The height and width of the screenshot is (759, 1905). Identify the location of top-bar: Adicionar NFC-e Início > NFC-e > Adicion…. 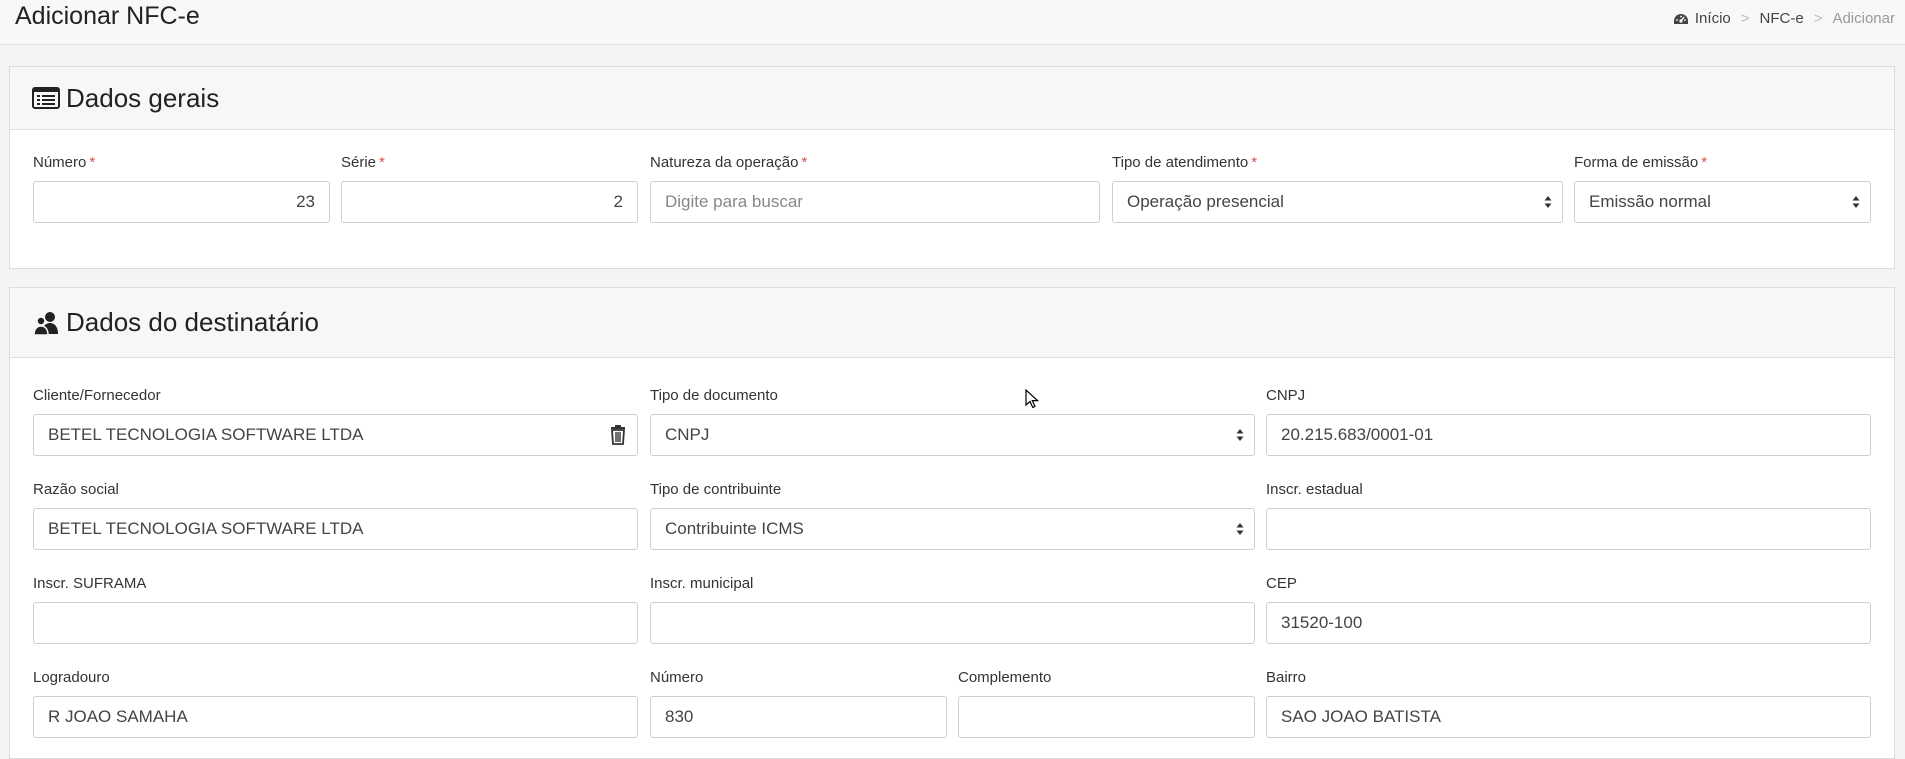
(952, 22).